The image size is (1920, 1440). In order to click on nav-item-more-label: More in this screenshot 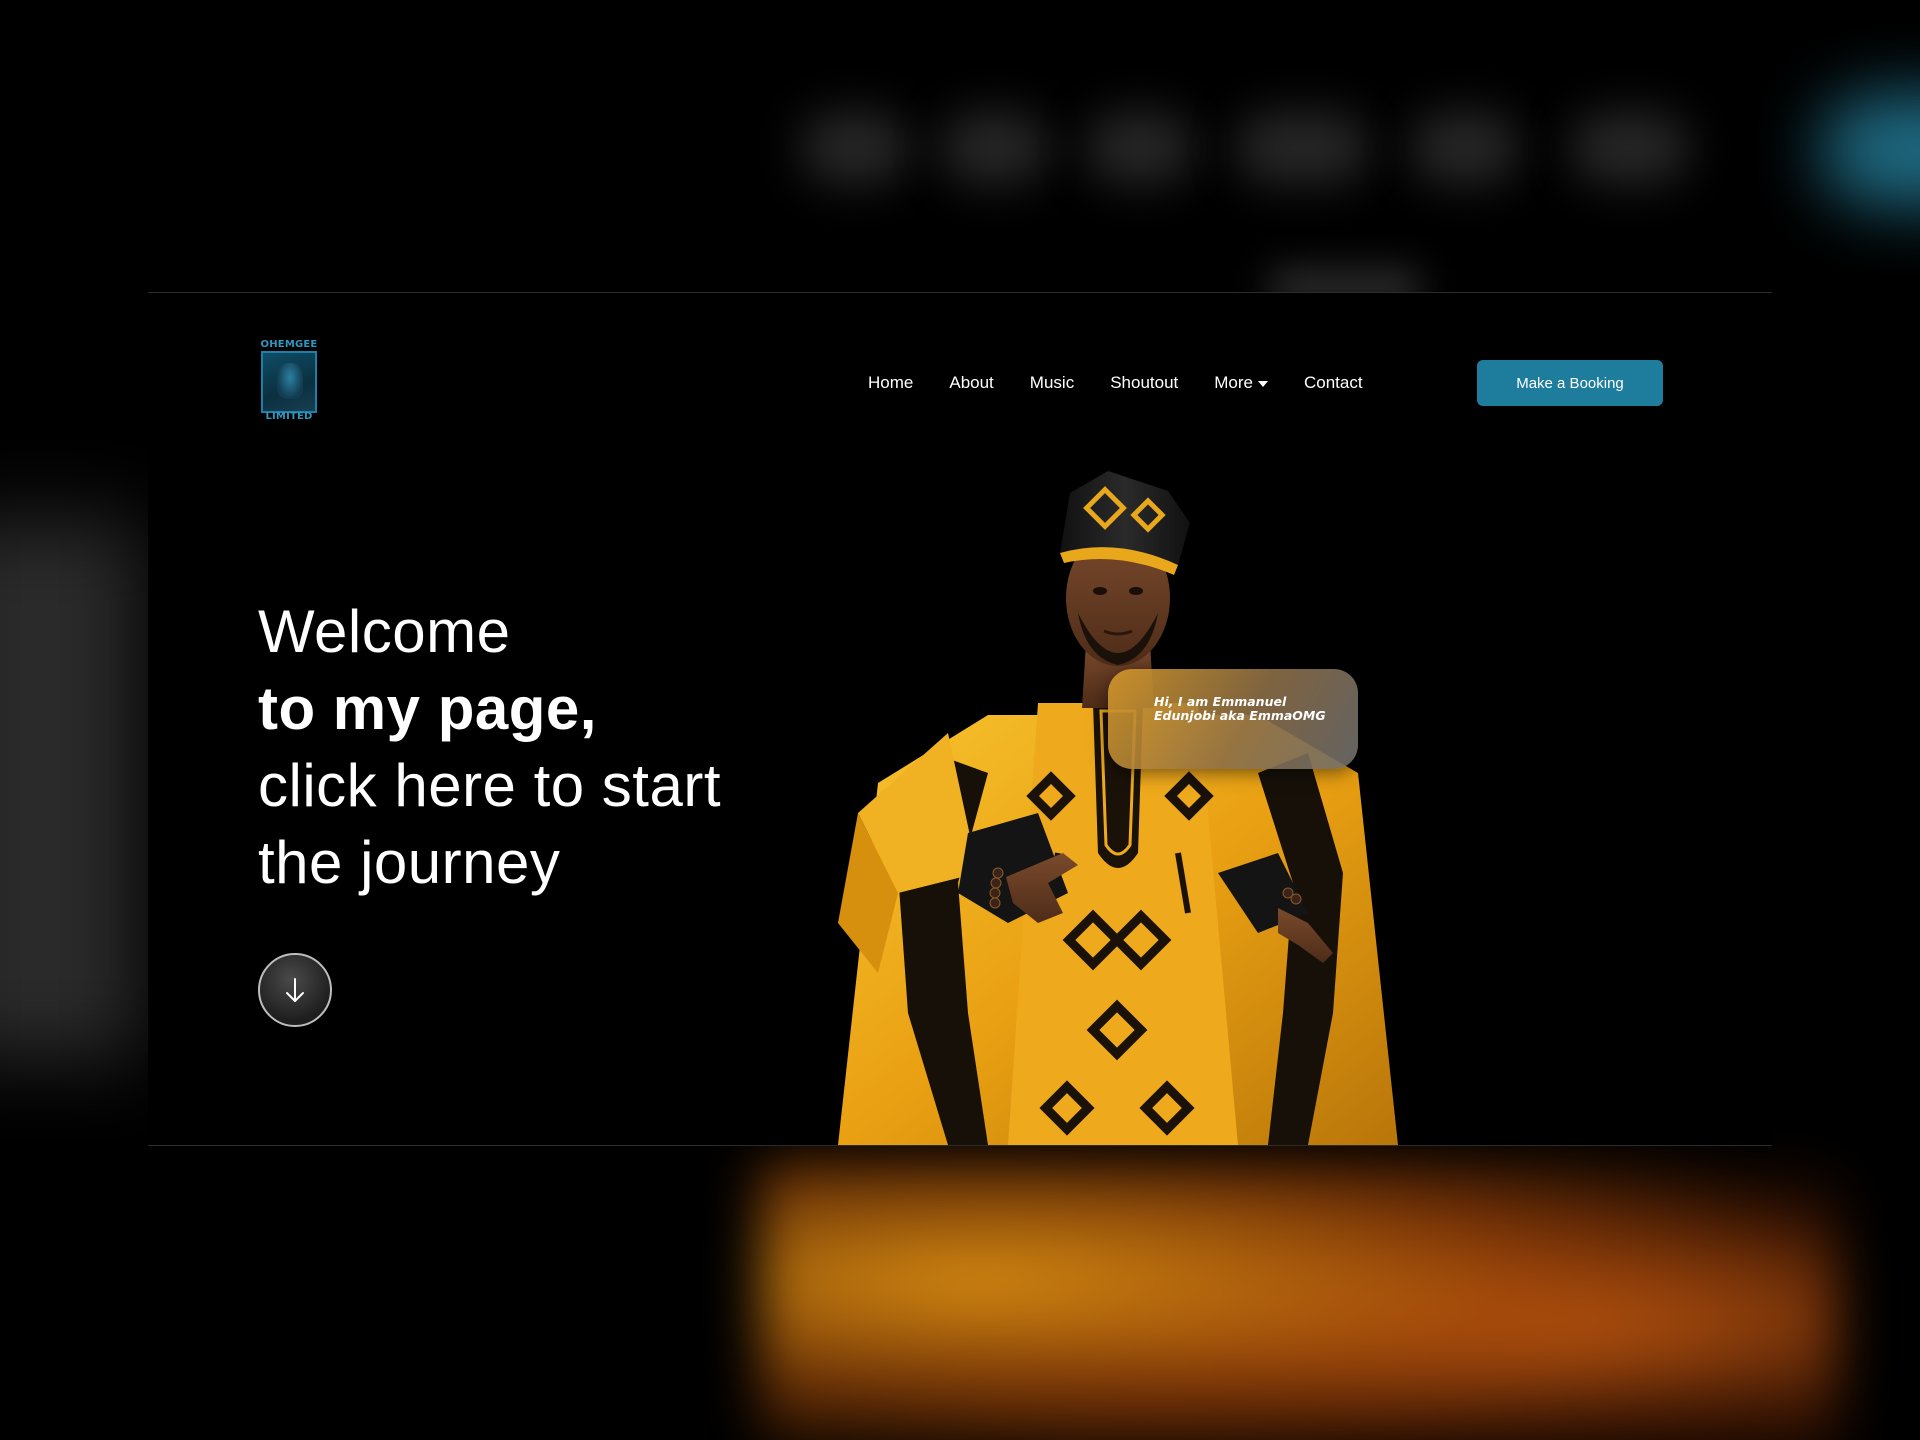, I will do `click(1233, 382)`.